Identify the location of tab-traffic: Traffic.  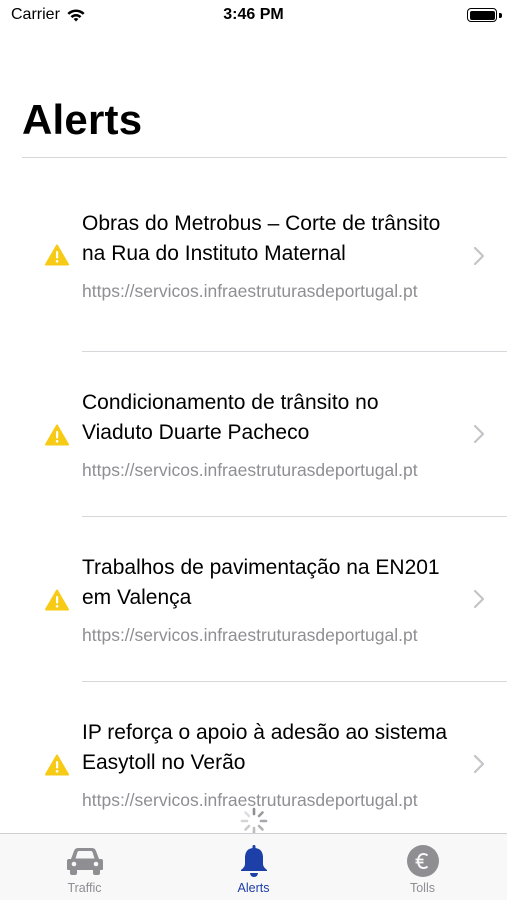
(84, 867).